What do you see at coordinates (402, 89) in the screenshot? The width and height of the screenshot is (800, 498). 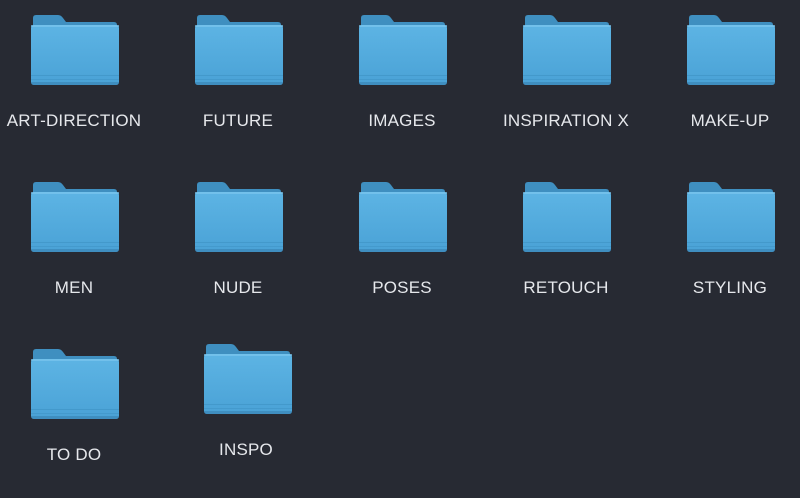 I see `folder-images: IMAGES` at bounding box center [402, 89].